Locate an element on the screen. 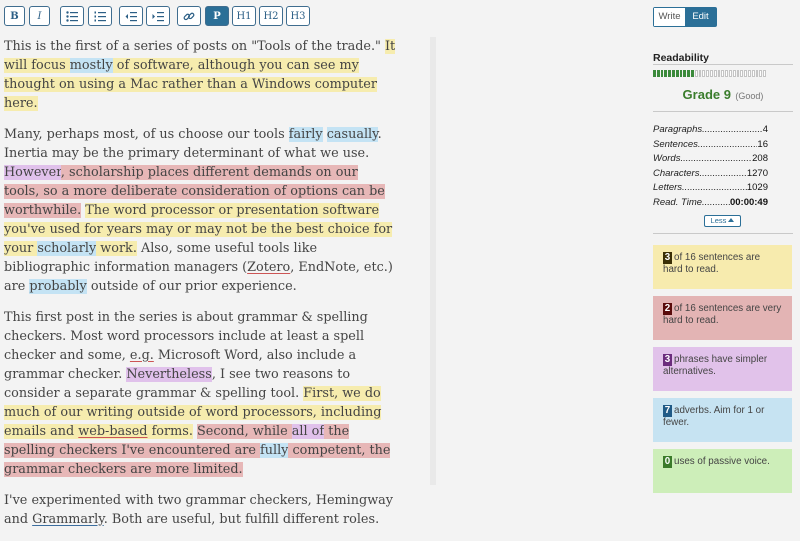 The height and width of the screenshot is (541, 800). bullet-list-button is located at coordinates (72, 16).